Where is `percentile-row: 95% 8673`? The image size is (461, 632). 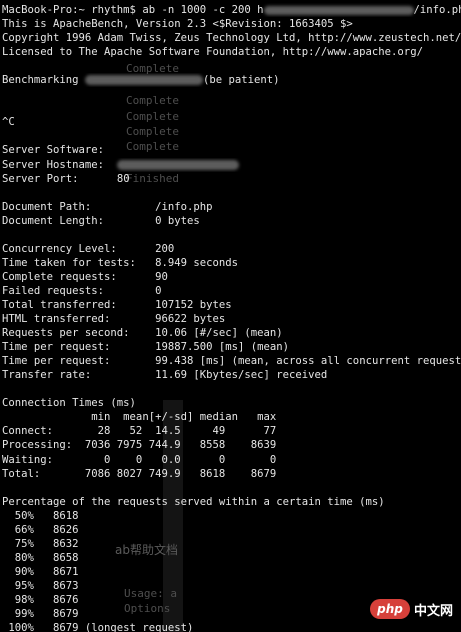
percentile-row: 95% 8673 is located at coordinates (40, 585).